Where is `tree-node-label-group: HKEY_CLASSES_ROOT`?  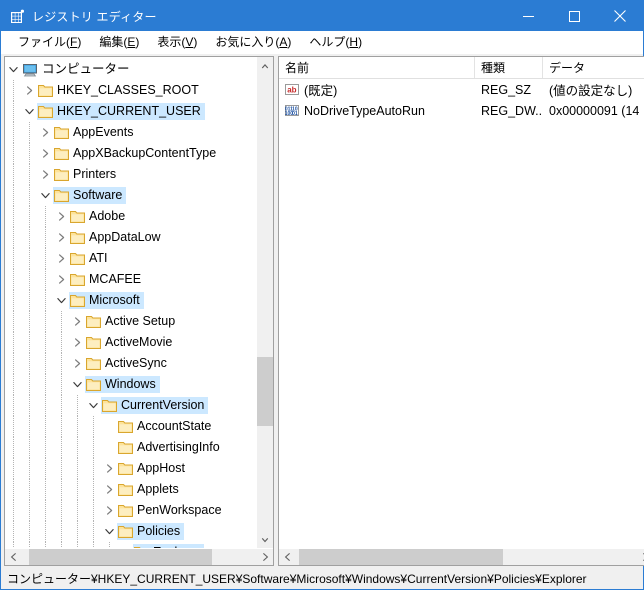 tree-node-label-group: HKEY_CLASSES_ROOT is located at coordinates (120, 90).